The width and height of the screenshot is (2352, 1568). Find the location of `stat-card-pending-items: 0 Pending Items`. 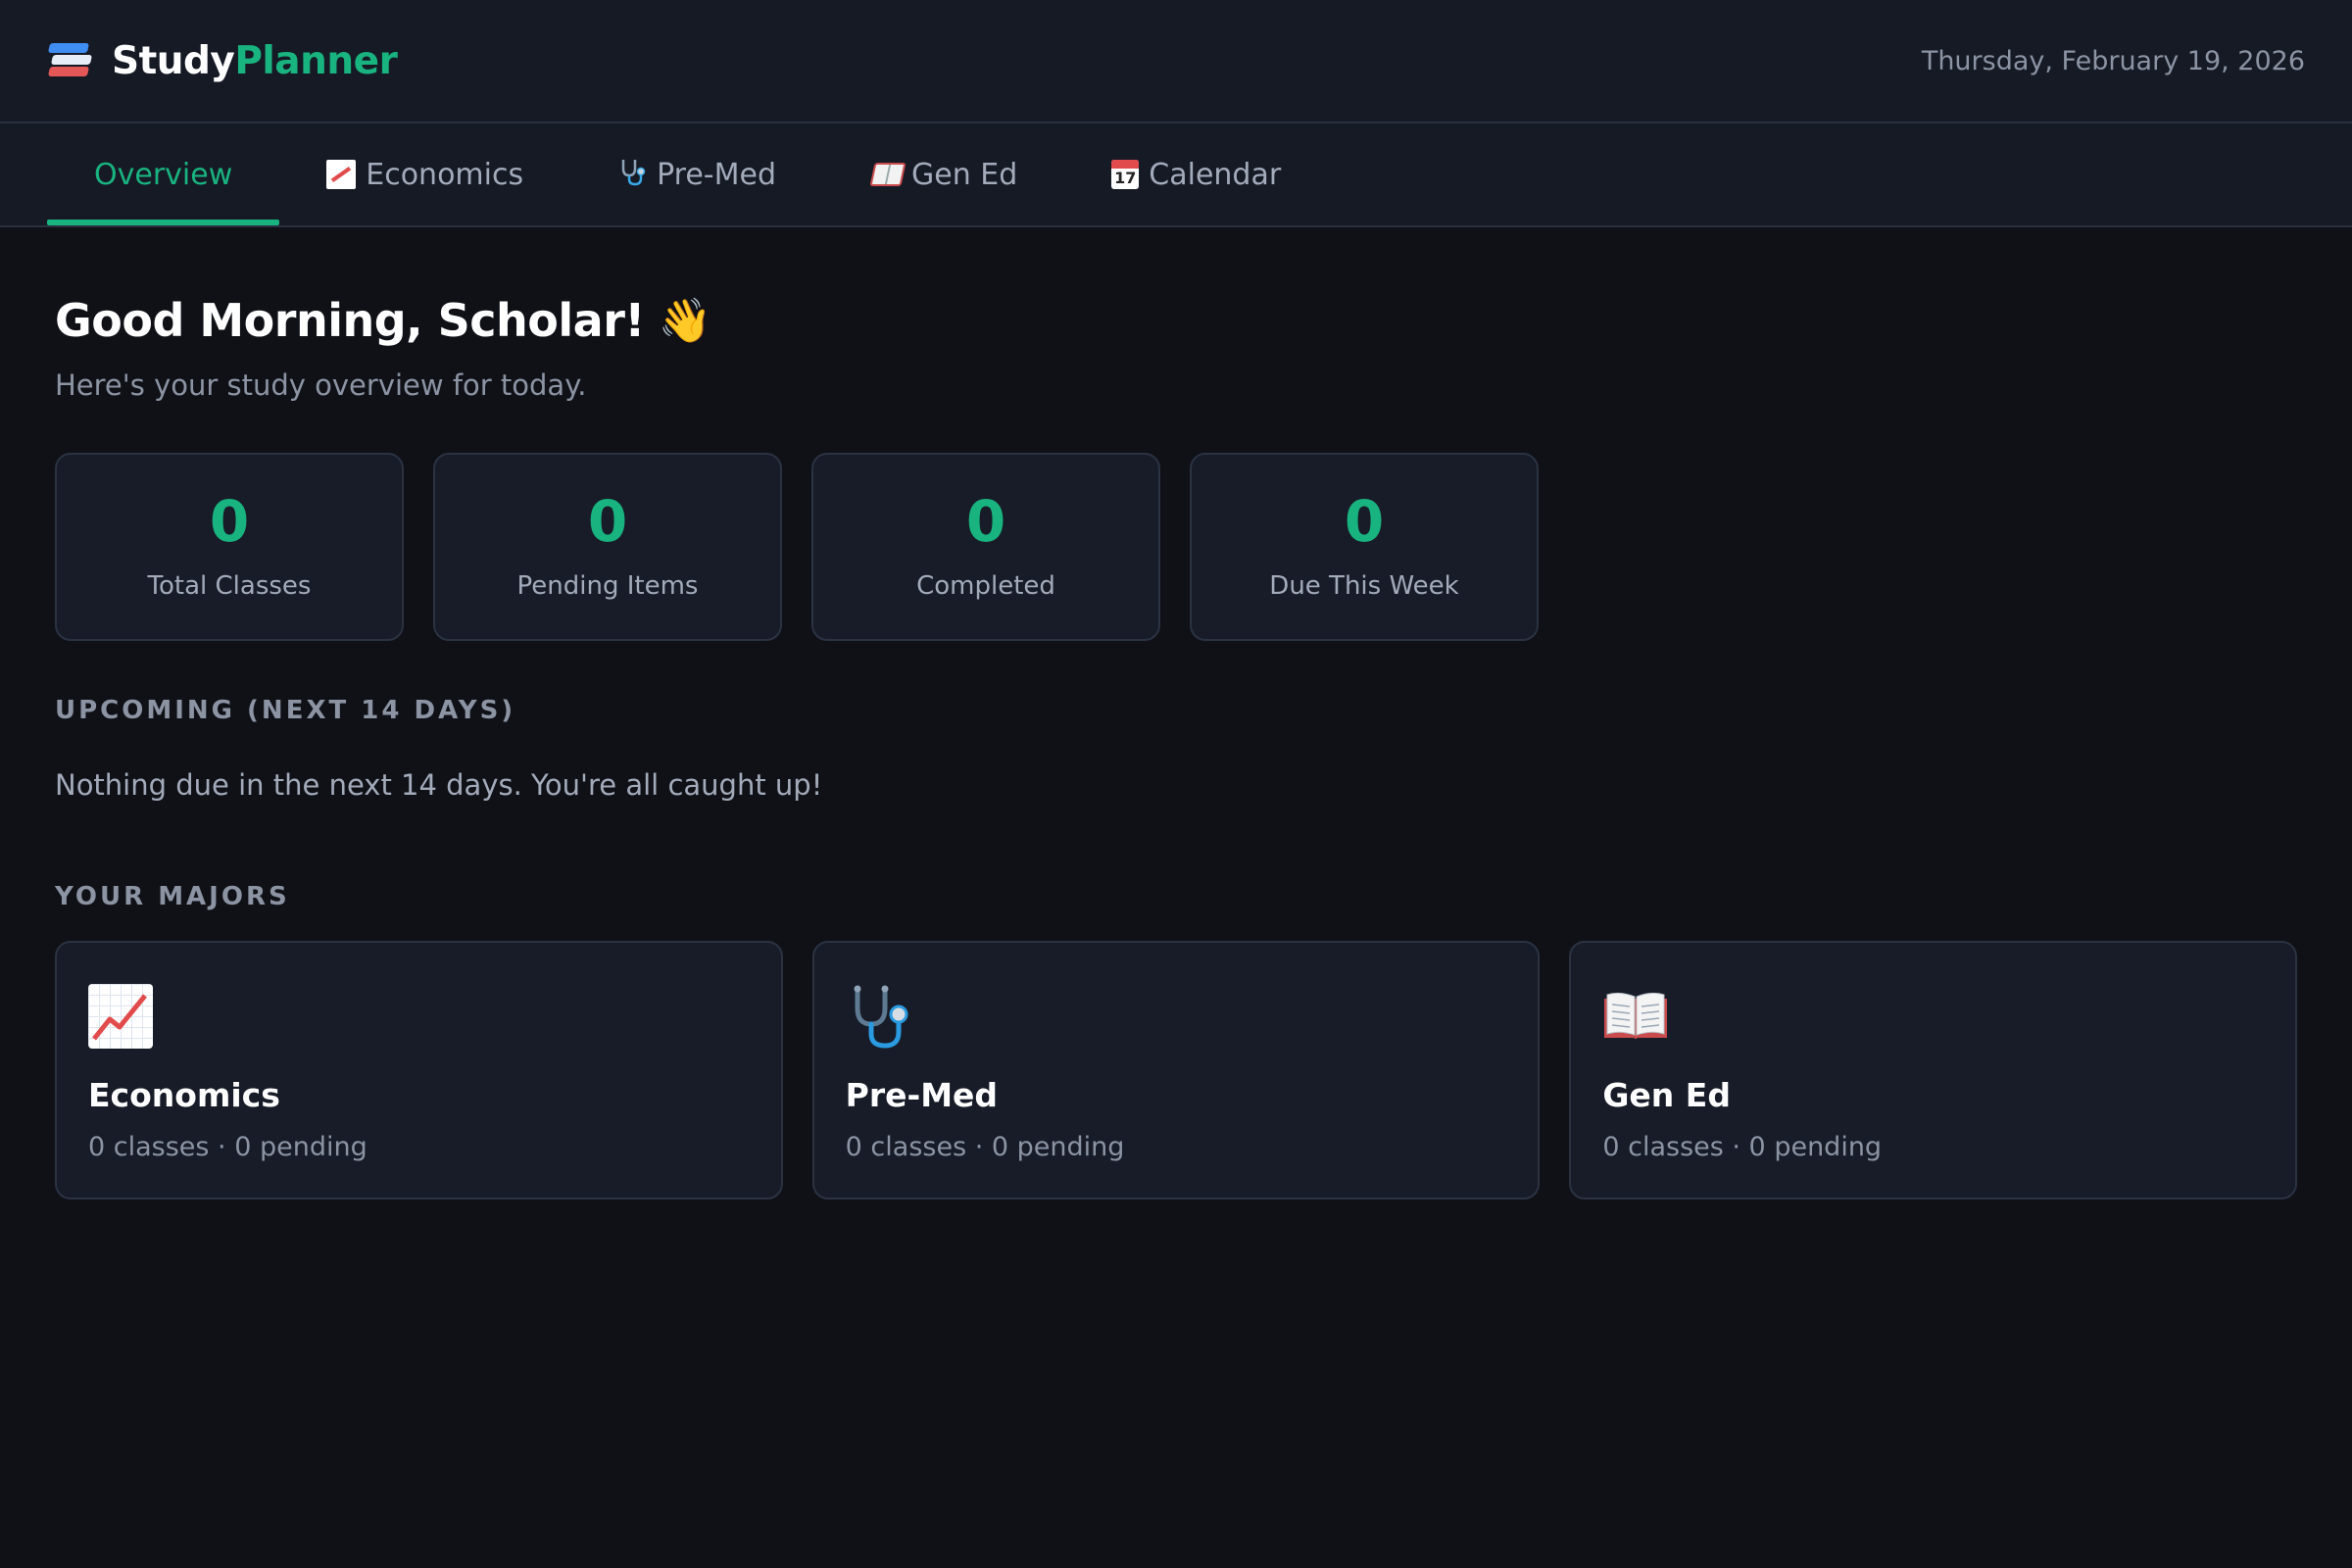

stat-card-pending-items: 0 Pending Items is located at coordinates (607, 547).